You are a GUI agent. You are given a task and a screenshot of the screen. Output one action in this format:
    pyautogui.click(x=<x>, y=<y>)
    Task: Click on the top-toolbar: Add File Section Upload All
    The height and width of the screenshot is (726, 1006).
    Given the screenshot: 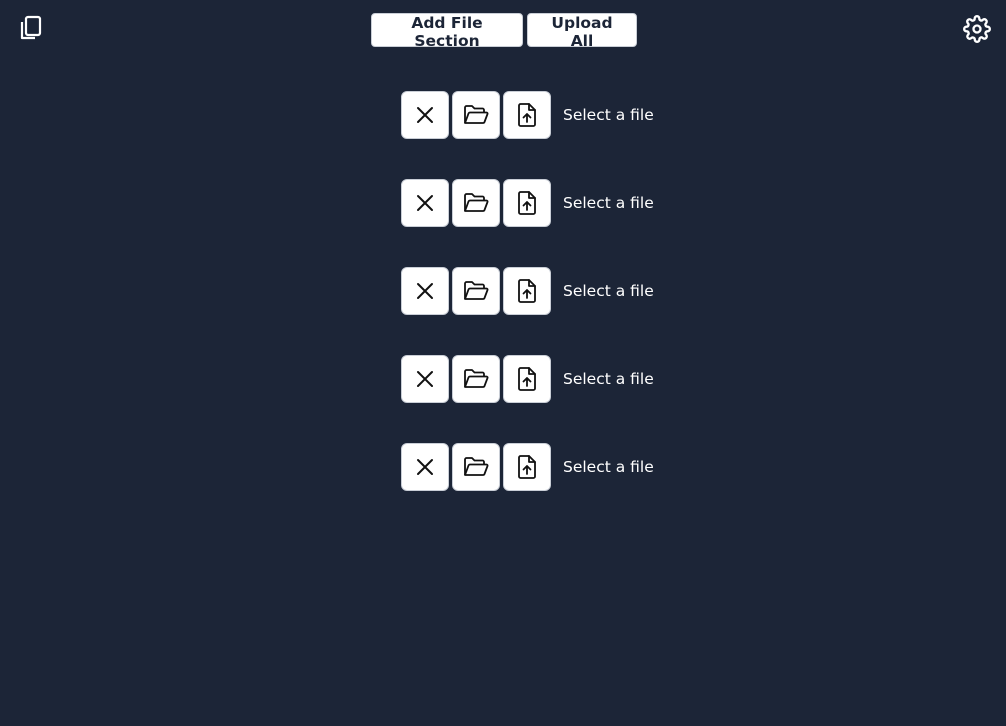 What is the action you would take?
    pyautogui.click(x=504, y=31)
    